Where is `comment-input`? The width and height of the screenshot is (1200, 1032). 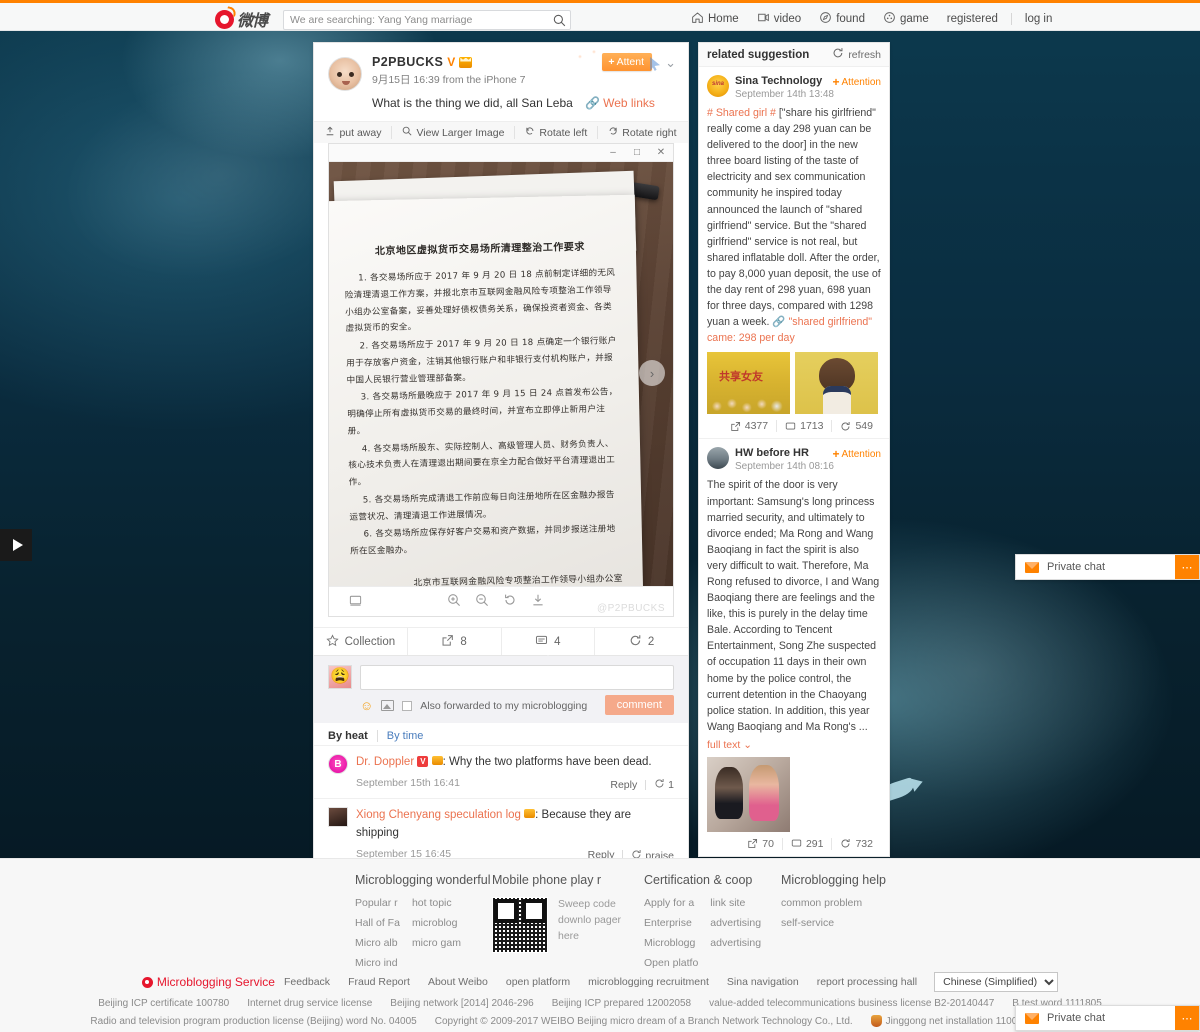
comment-input is located at coordinates (517, 677).